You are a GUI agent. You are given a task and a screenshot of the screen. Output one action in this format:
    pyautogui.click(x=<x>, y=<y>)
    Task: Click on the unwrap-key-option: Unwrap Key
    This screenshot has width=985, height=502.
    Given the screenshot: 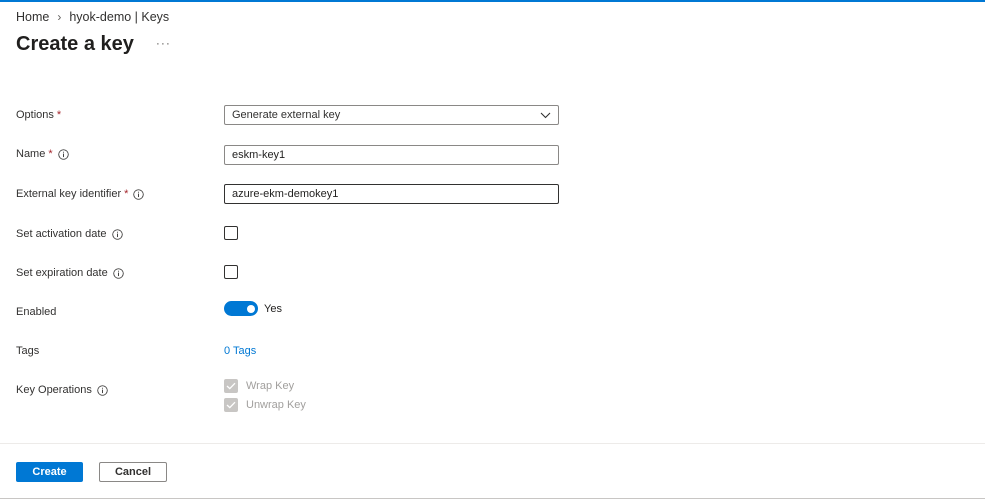 What is the action you would take?
    pyautogui.click(x=265, y=405)
    